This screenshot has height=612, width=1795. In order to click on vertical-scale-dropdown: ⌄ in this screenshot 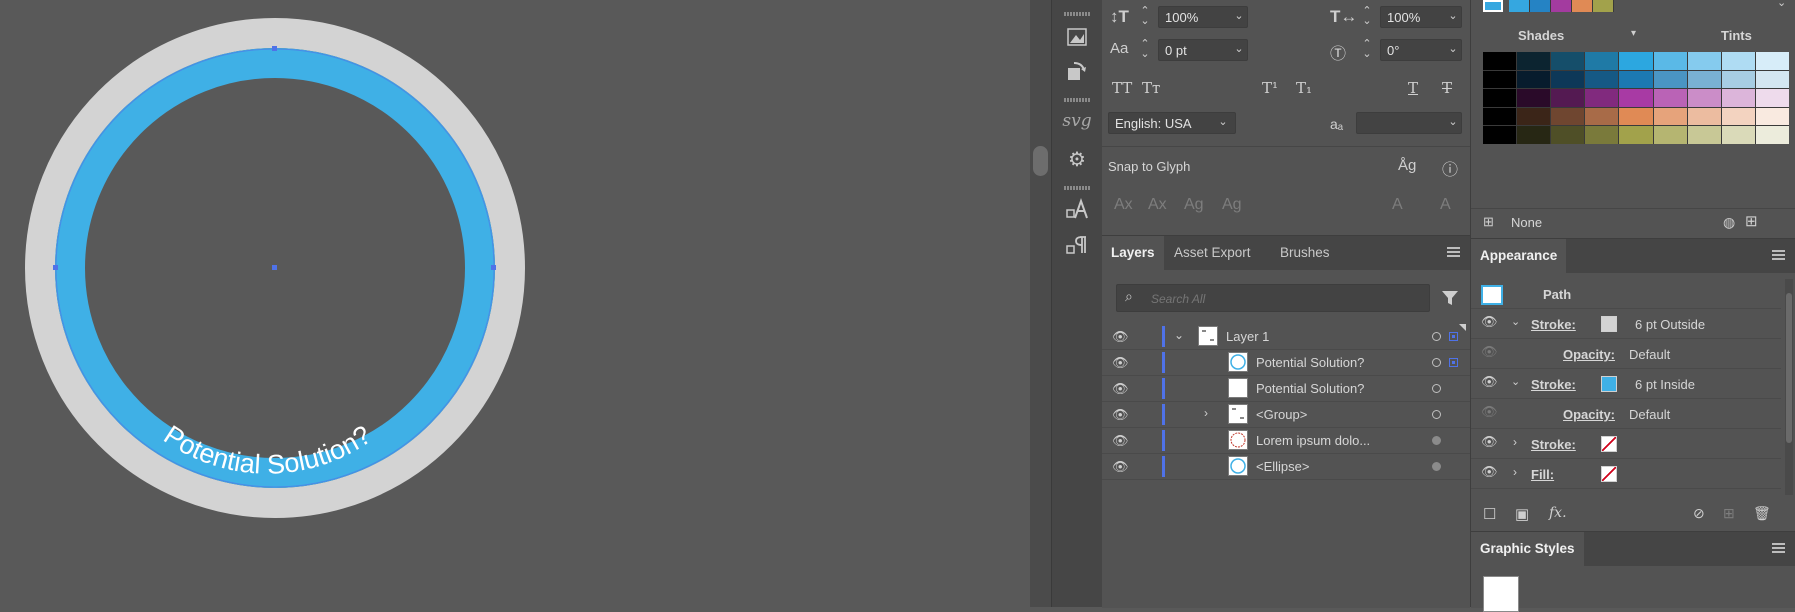, I will do `click(1239, 15)`.